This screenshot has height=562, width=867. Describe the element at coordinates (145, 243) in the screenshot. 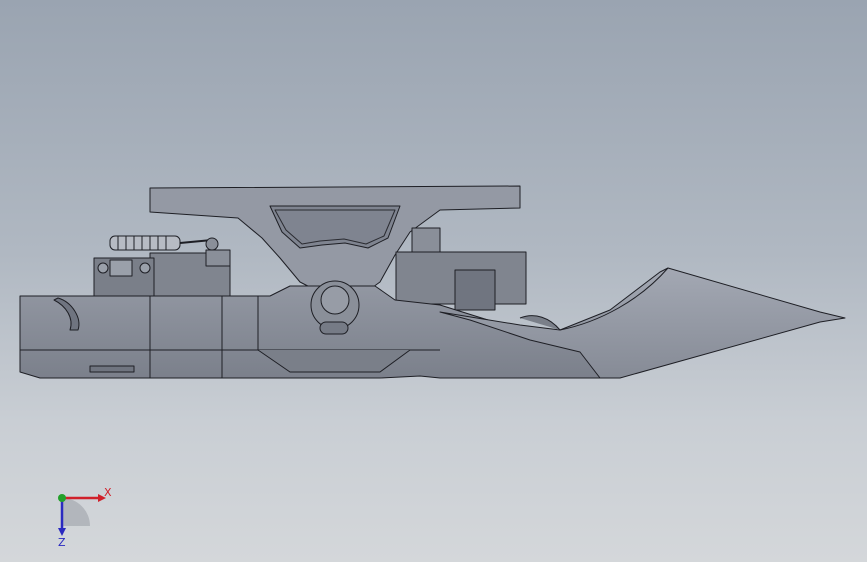

I see `spring` at that location.